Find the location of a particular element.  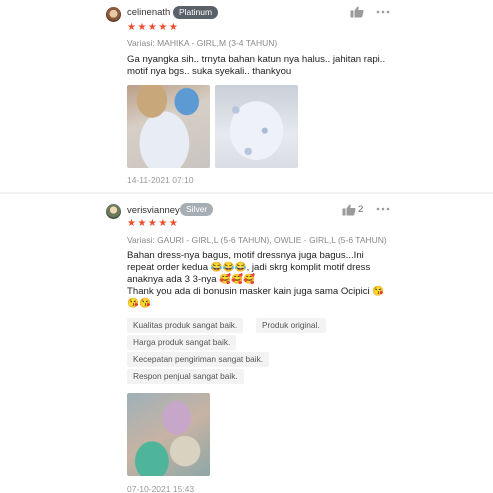

member-badge: Platinum is located at coordinates (196, 12).